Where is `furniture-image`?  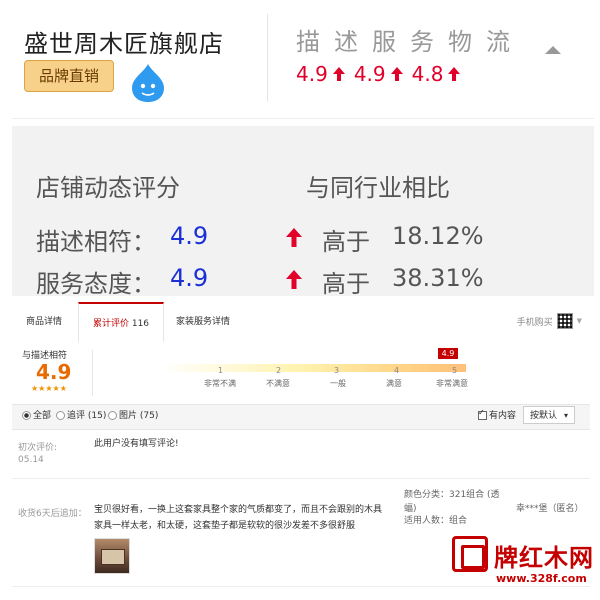 furniture-image is located at coordinates (113, 557).